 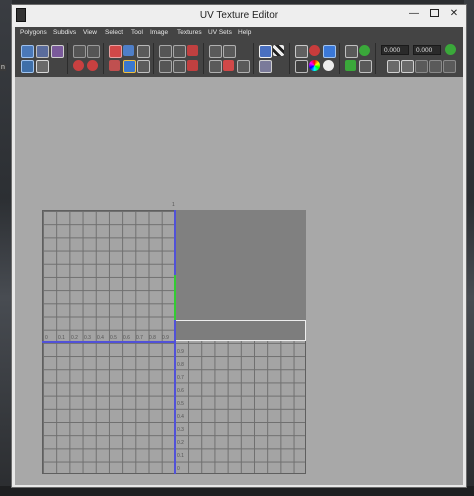 What do you see at coordinates (189, 32) in the screenshot?
I see `menu-textures: Textures` at bounding box center [189, 32].